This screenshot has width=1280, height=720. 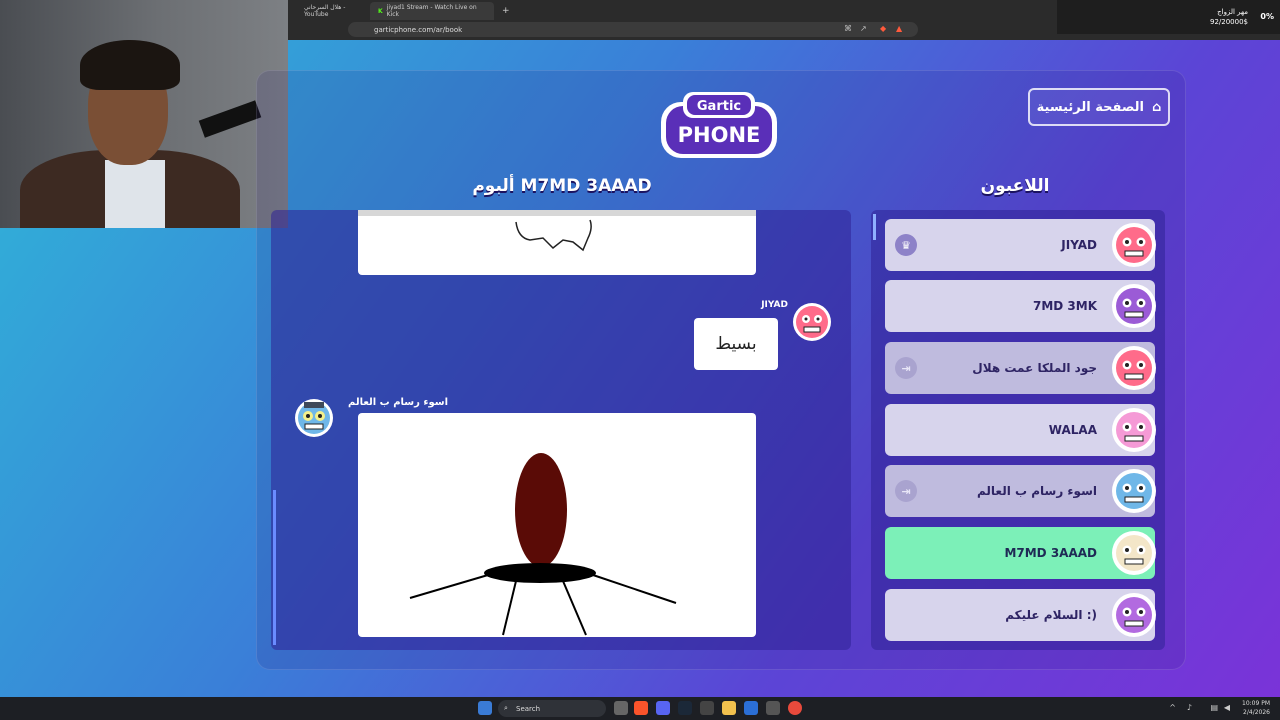 I want to click on message-text: بسيط, so click(x=736, y=344).